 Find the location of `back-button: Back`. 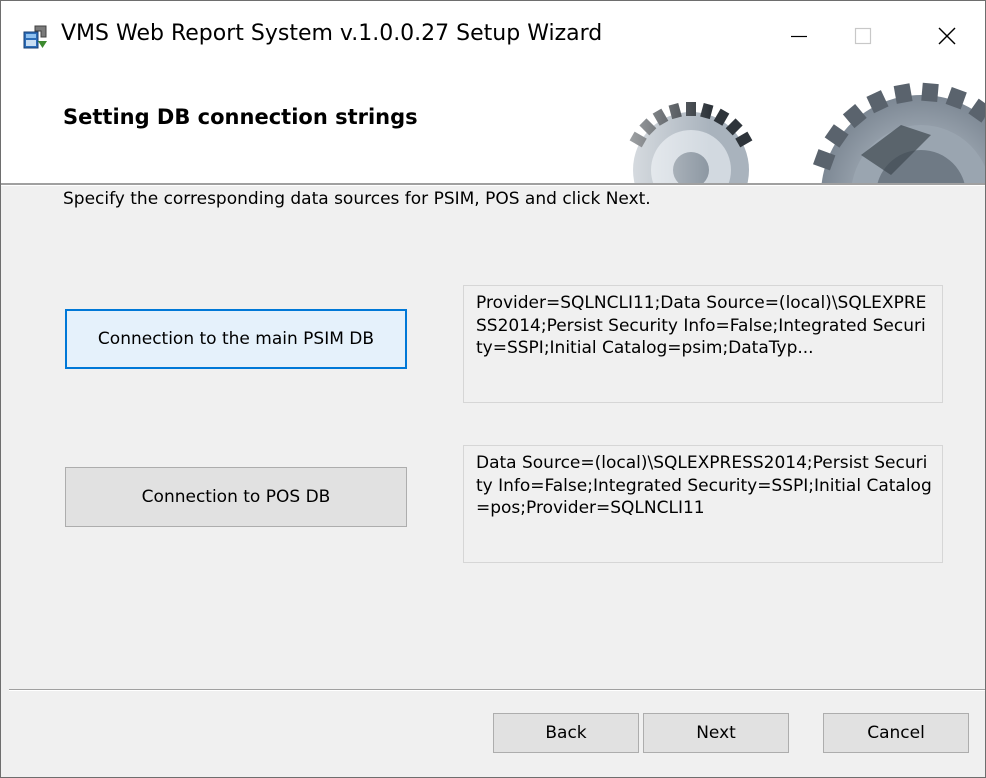

back-button: Back is located at coordinates (566, 733).